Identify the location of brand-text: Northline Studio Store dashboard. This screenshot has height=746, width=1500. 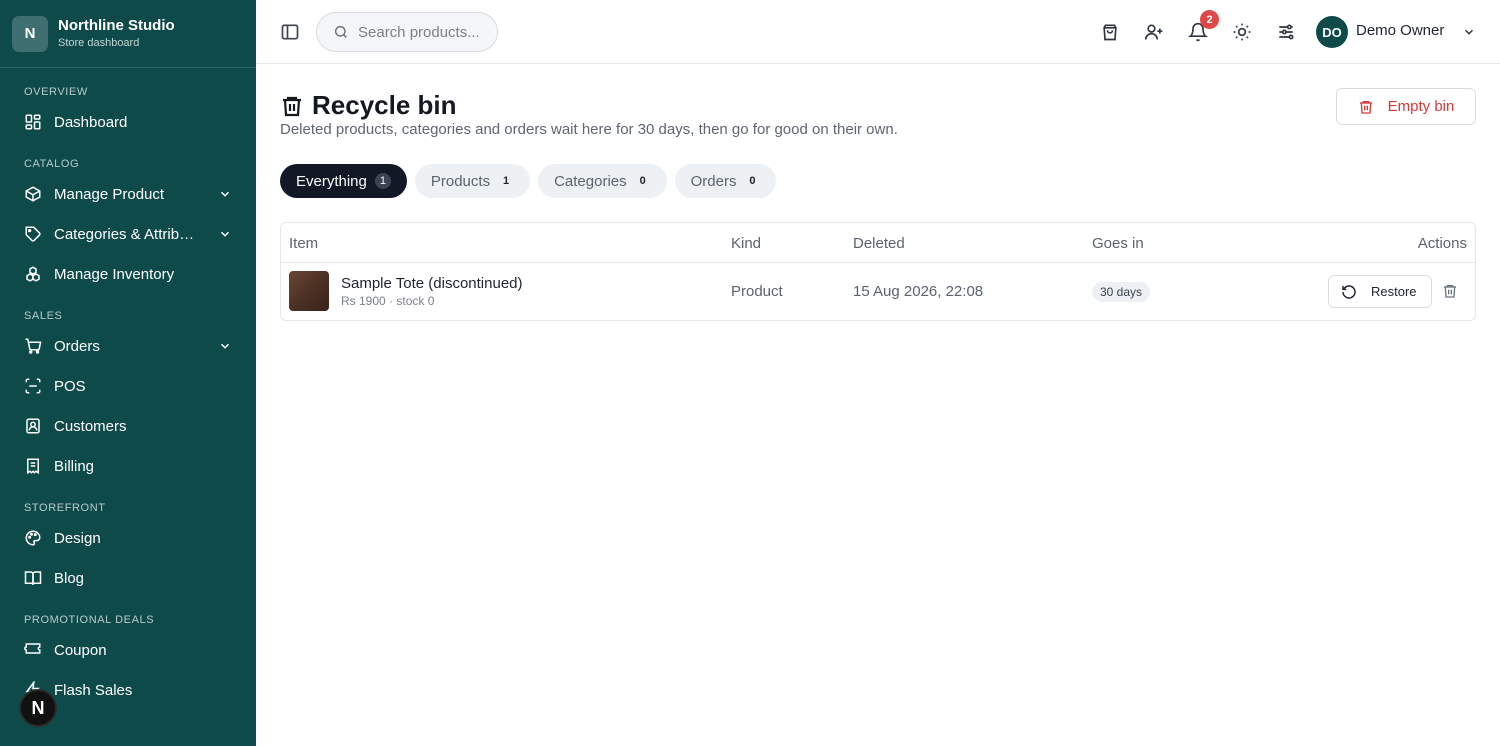
(116, 34).